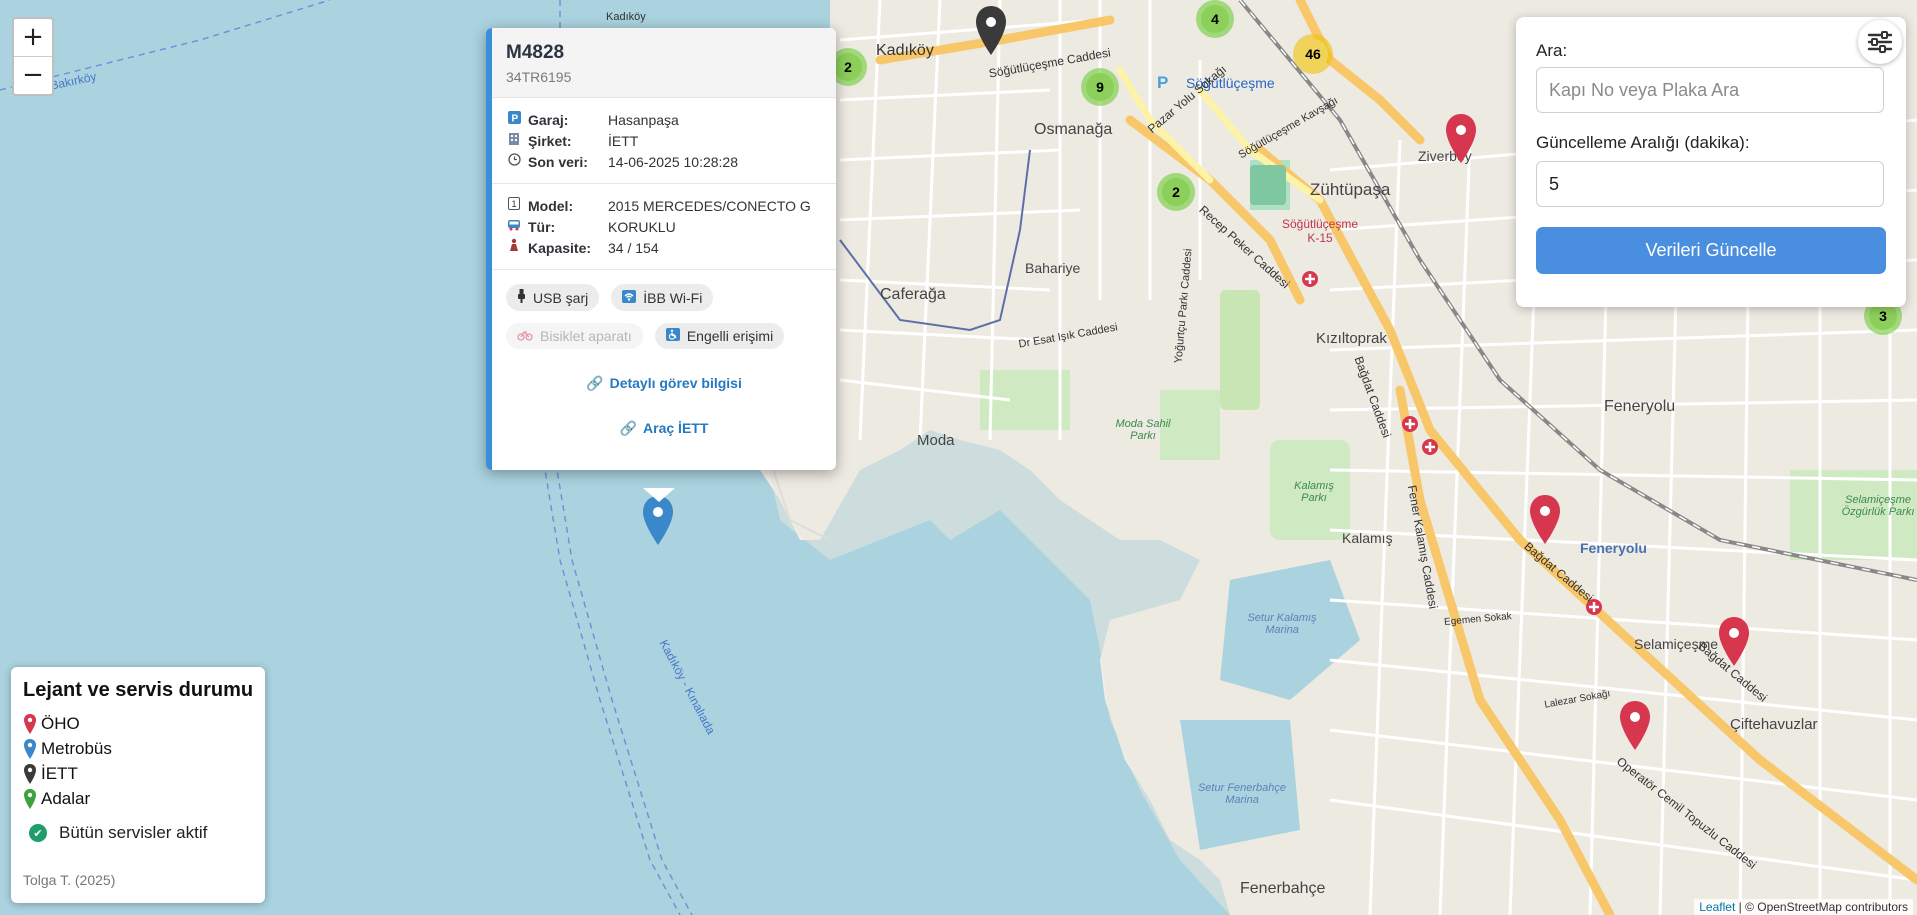 The height and width of the screenshot is (915, 1917). What do you see at coordinates (1367, 538) in the screenshot?
I see `map-label-kalamis: Kalamış` at bounding box center [1367, 538].